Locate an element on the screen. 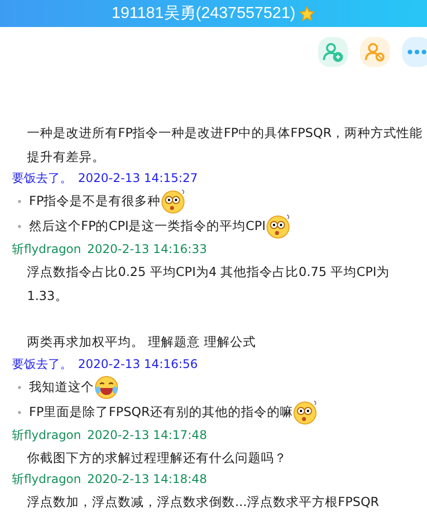 The width and height of the screenshot is (427, 520). message-time: 2020-2-13 14:17:48 is located at coordinates (147, 435).